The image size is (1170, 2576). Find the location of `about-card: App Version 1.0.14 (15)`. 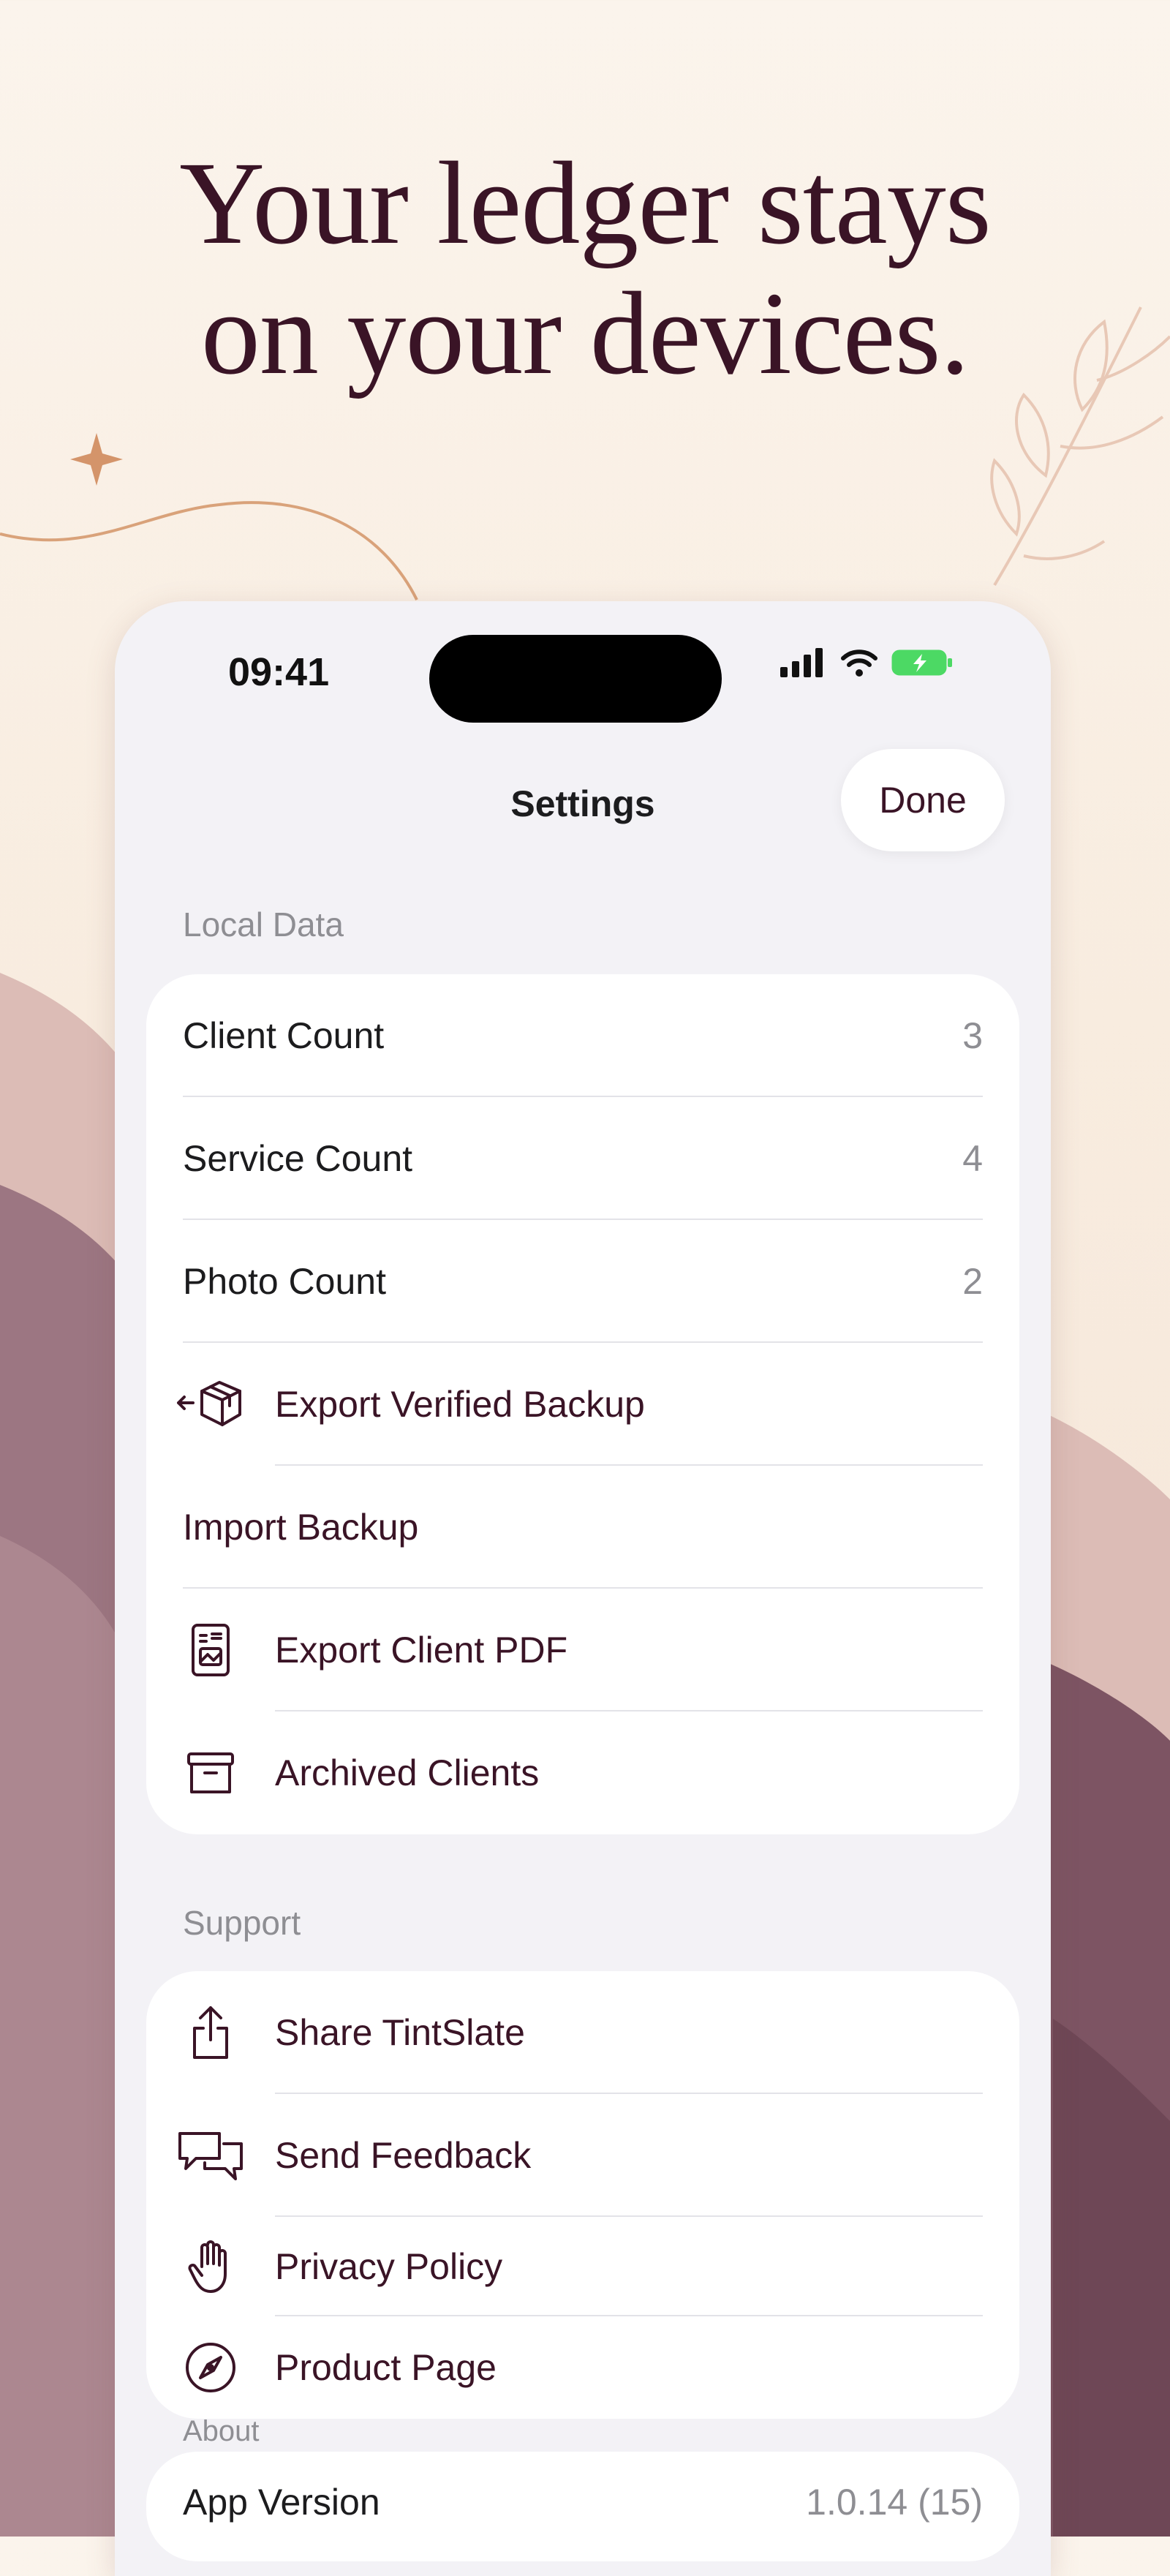

about-card: App Version 1.0.14 (15) is located at coordinates (582, 2506).